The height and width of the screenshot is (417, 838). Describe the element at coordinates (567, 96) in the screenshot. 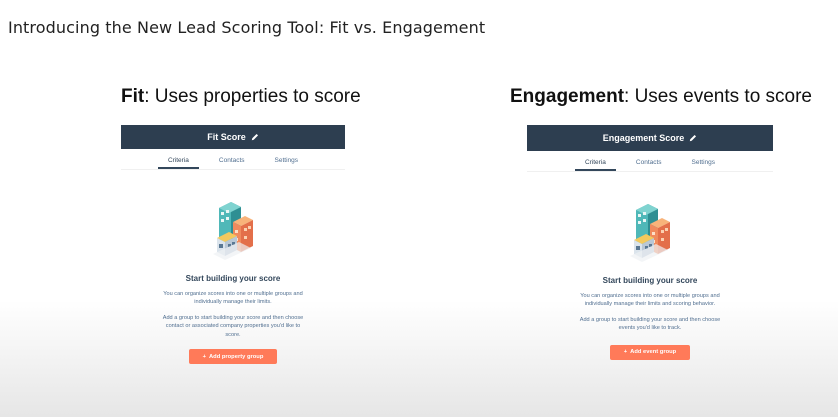

I see `engagement-heading-strong: Engagement` at that location.